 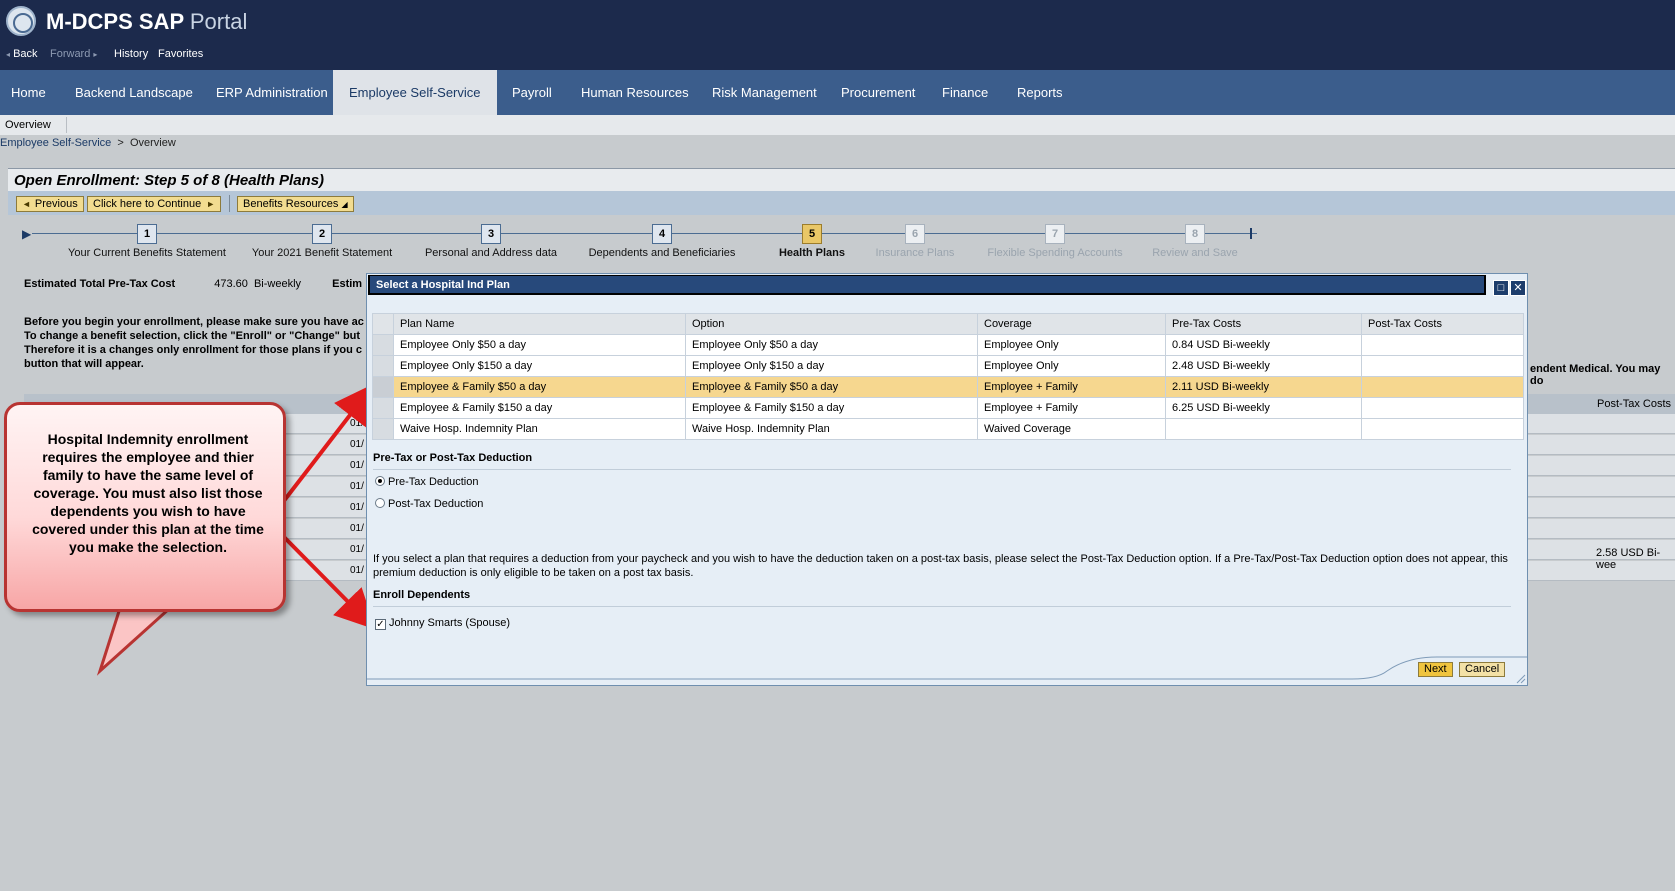 I want to click on step-label: Your 2021 Benefit Statement, so click(x=322, y=253).